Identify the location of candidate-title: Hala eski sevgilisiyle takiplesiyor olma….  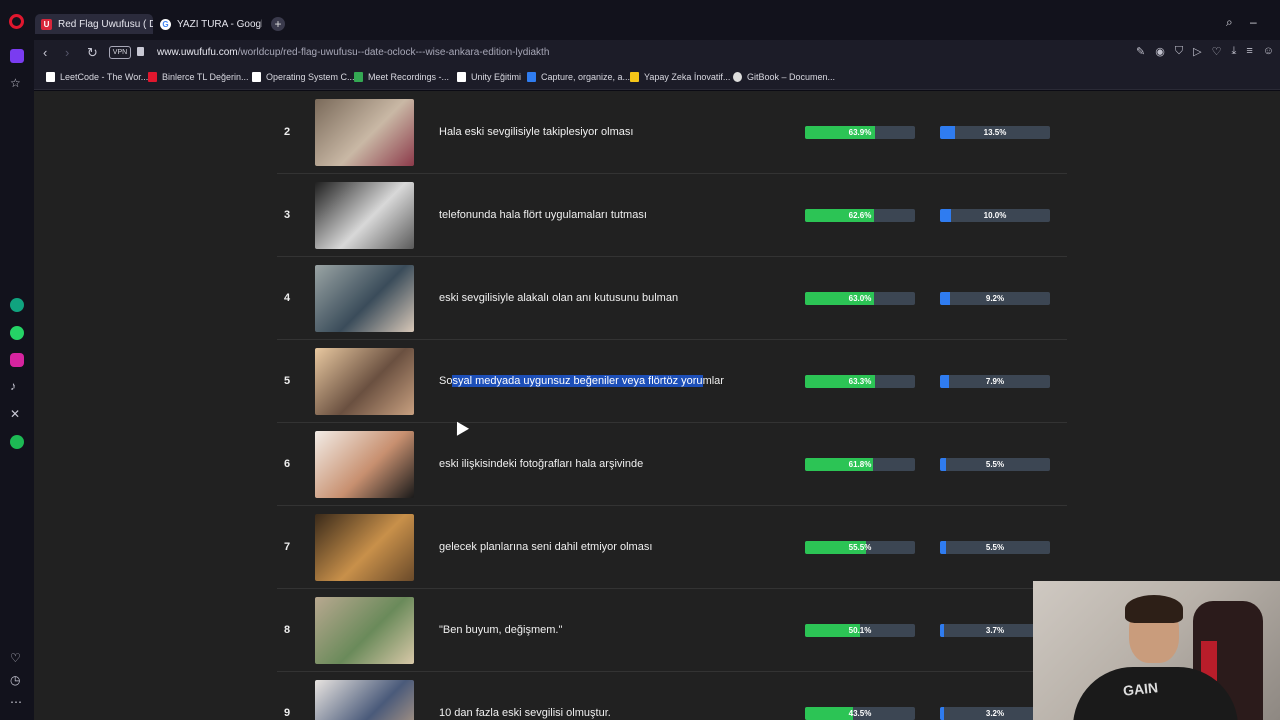
(536, 132).